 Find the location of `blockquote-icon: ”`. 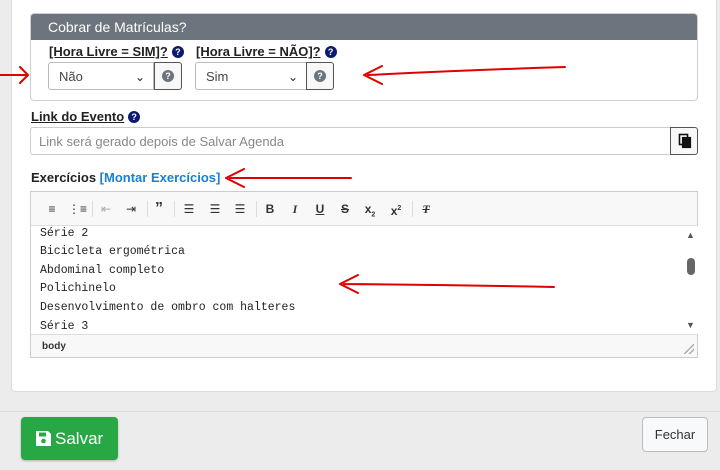

blockquote-icon: ” is located at coordinates (159, 209).